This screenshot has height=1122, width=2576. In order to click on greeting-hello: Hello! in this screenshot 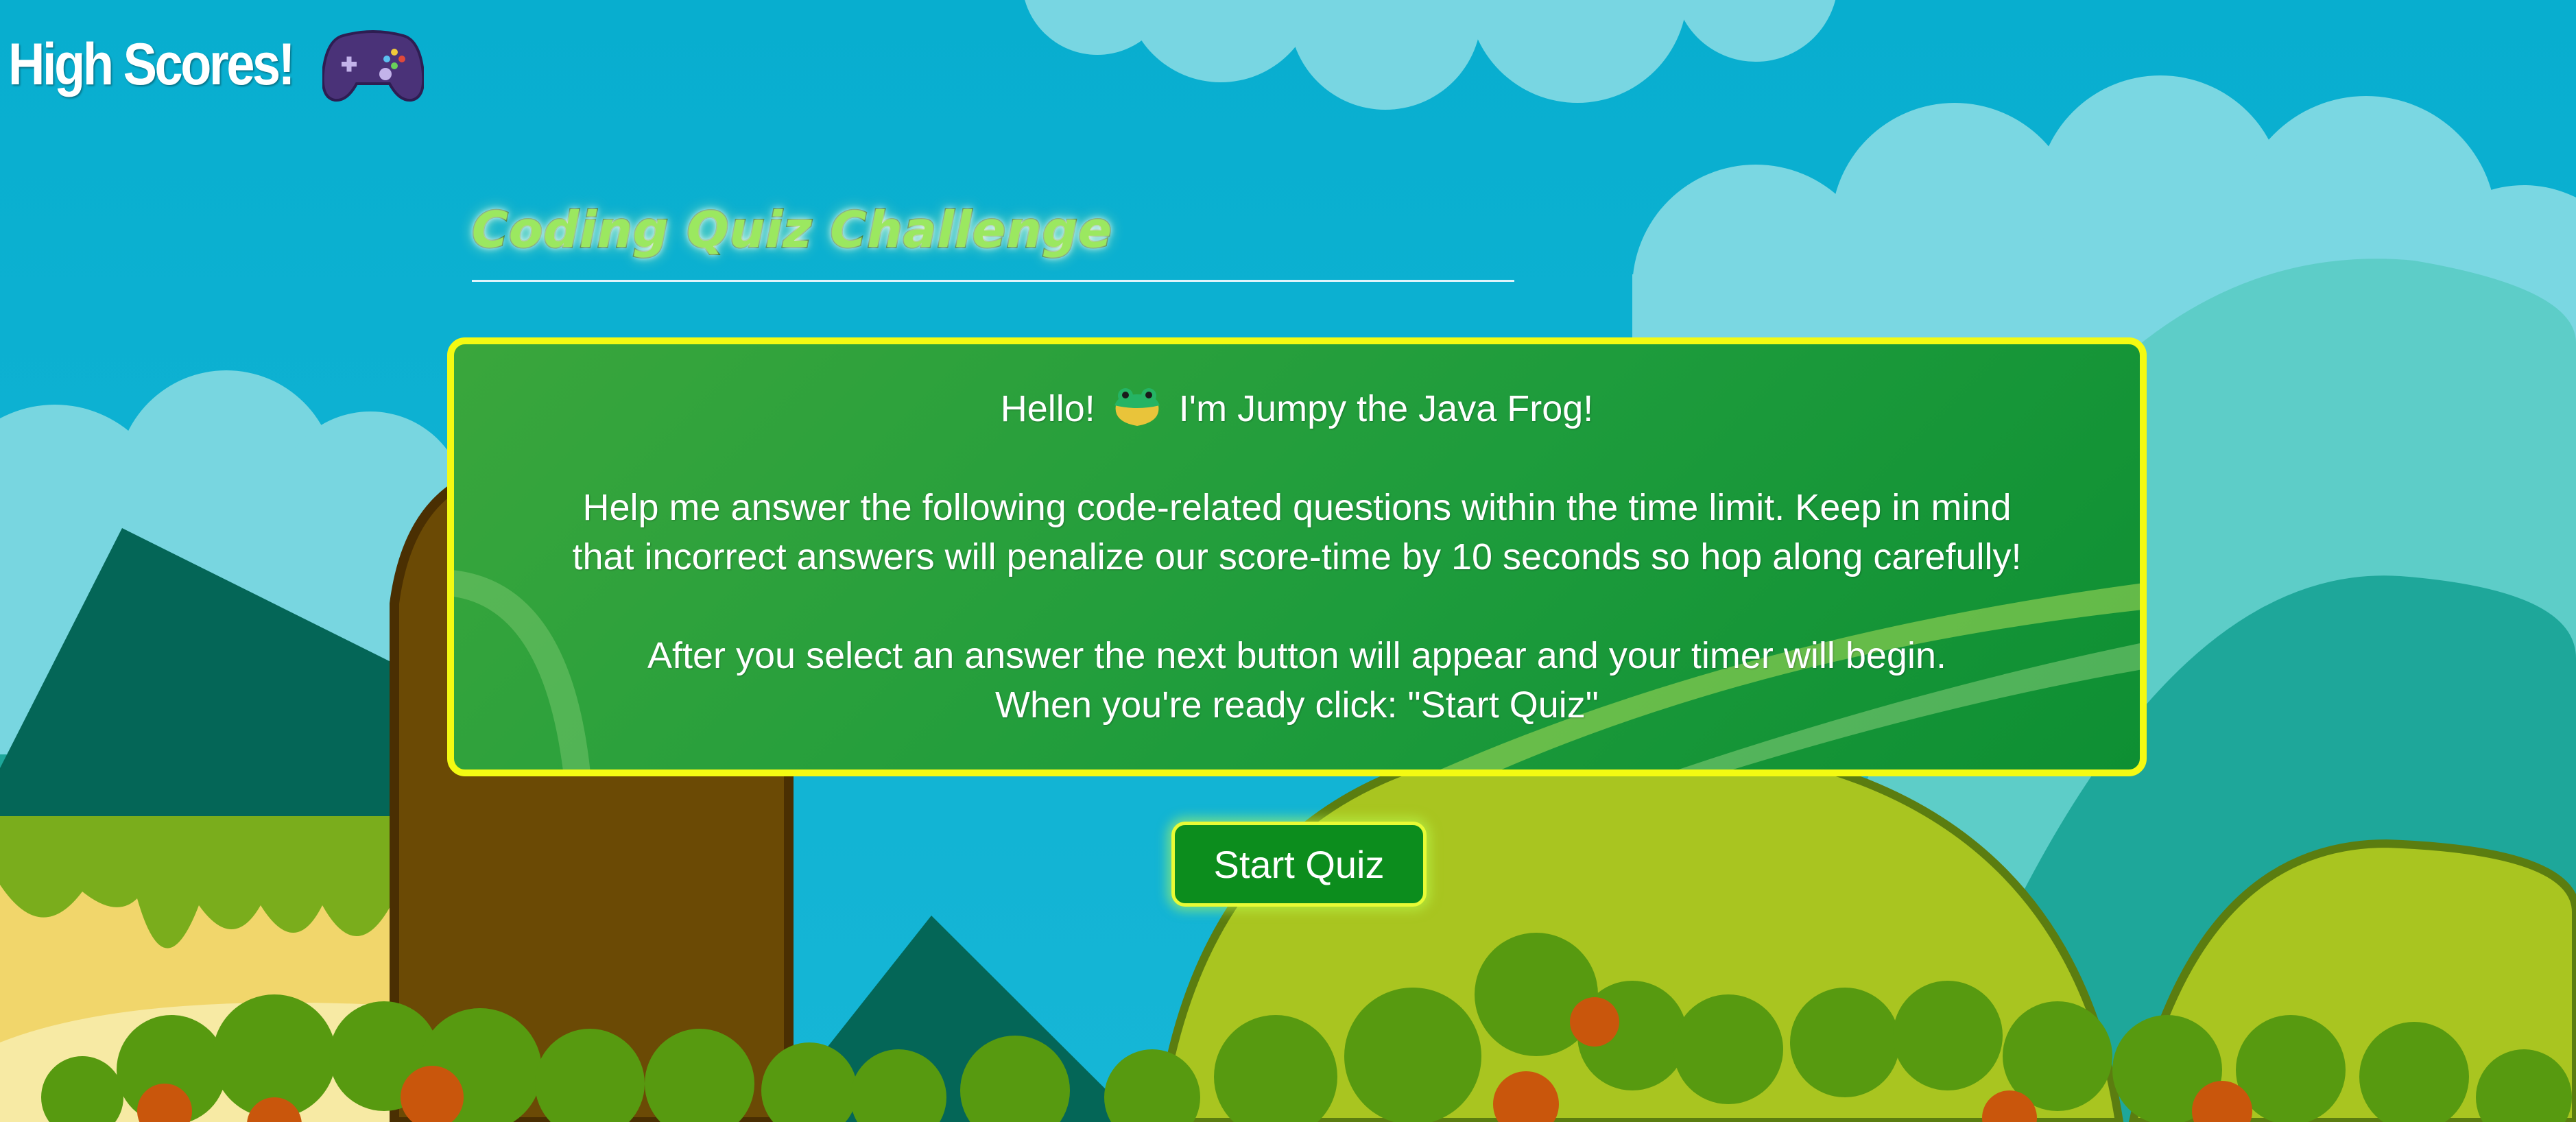, I will do `click(1047, 408)`.